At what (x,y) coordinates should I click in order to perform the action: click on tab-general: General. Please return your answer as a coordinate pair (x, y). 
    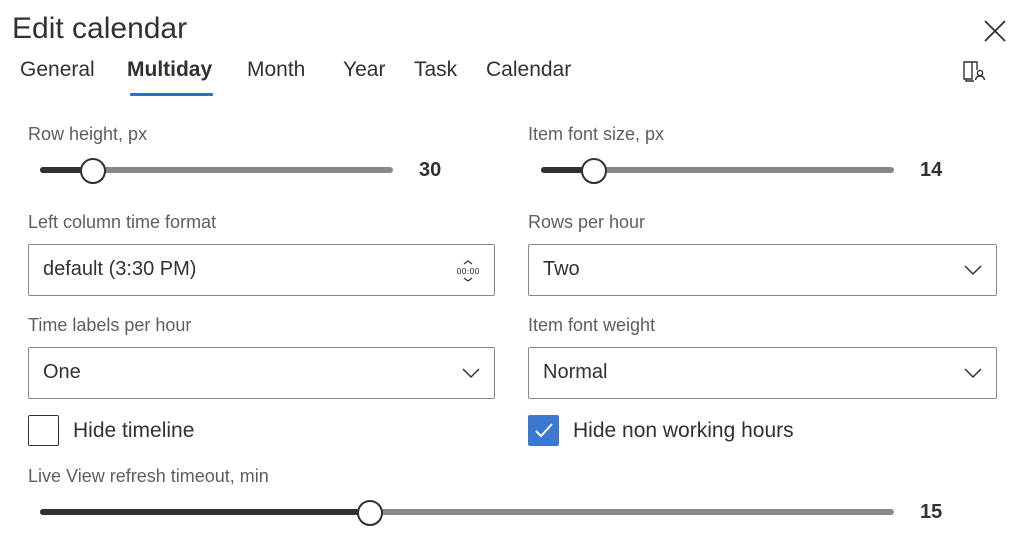
    Looking at the image, I should click on (57, 70).